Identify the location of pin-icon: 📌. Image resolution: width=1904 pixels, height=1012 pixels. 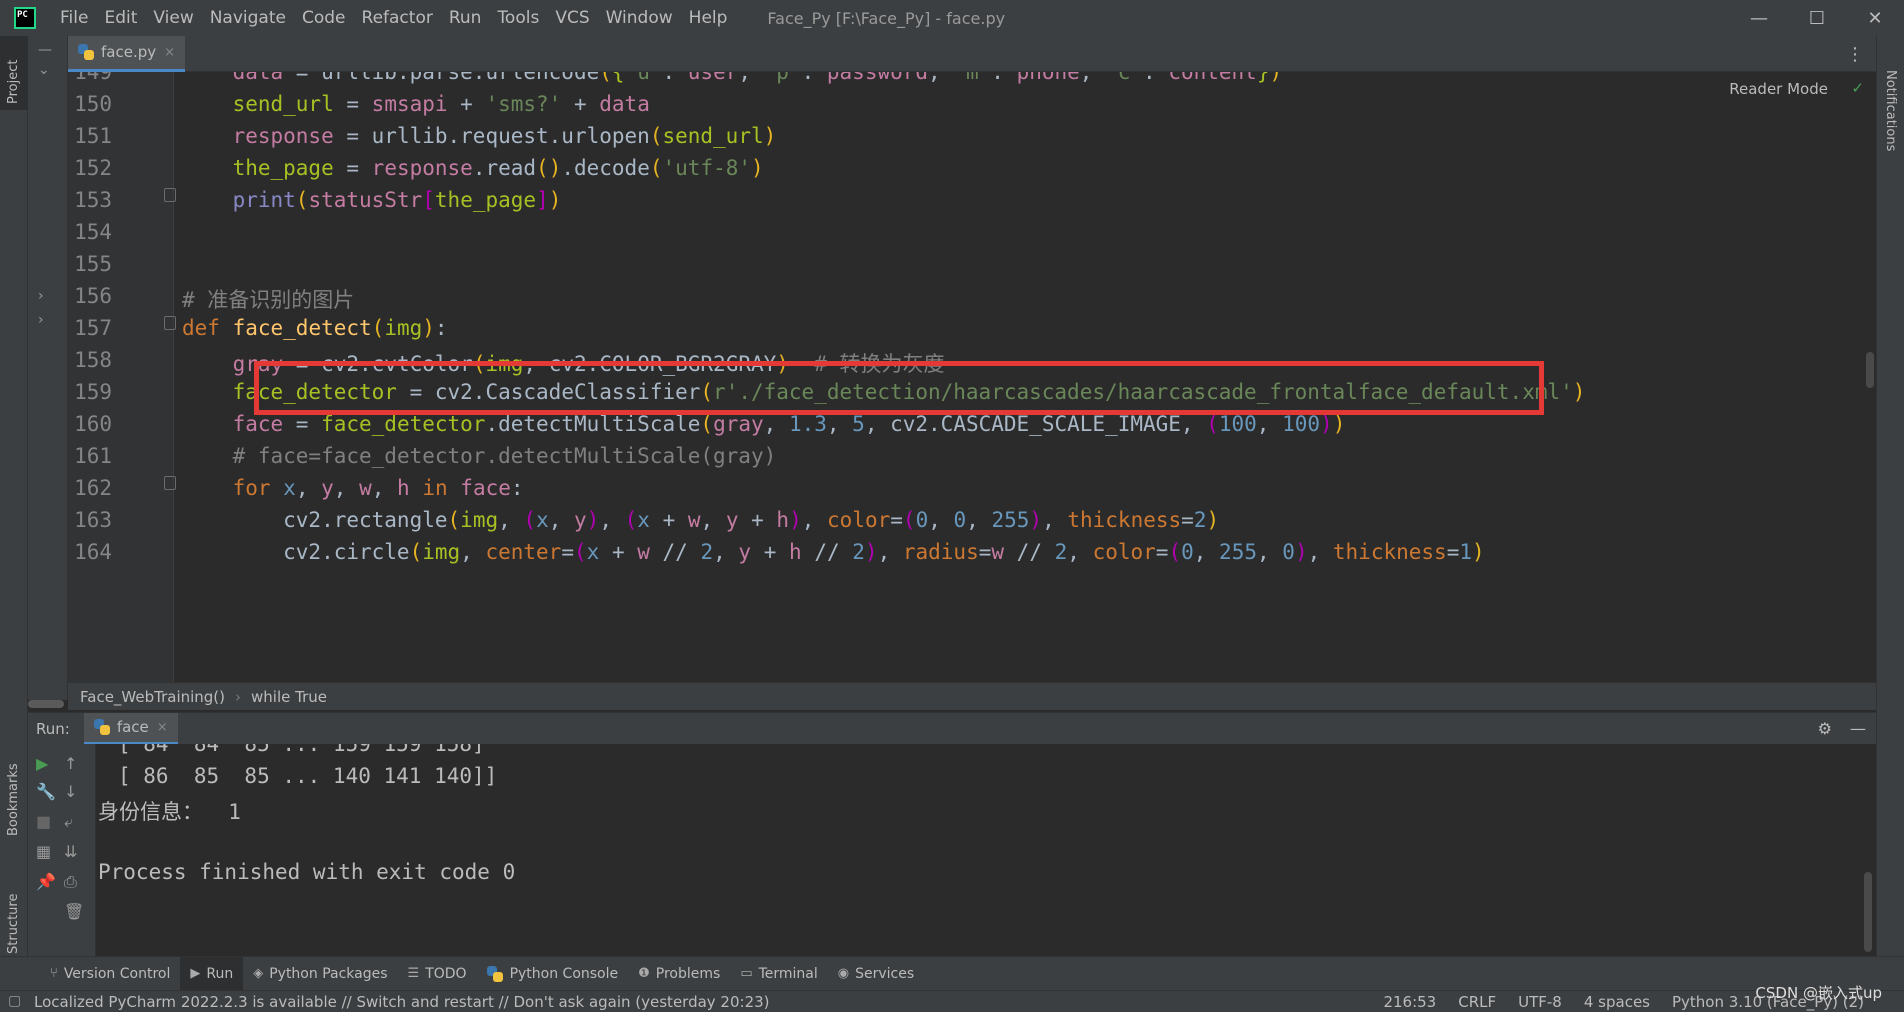
(46, 881).